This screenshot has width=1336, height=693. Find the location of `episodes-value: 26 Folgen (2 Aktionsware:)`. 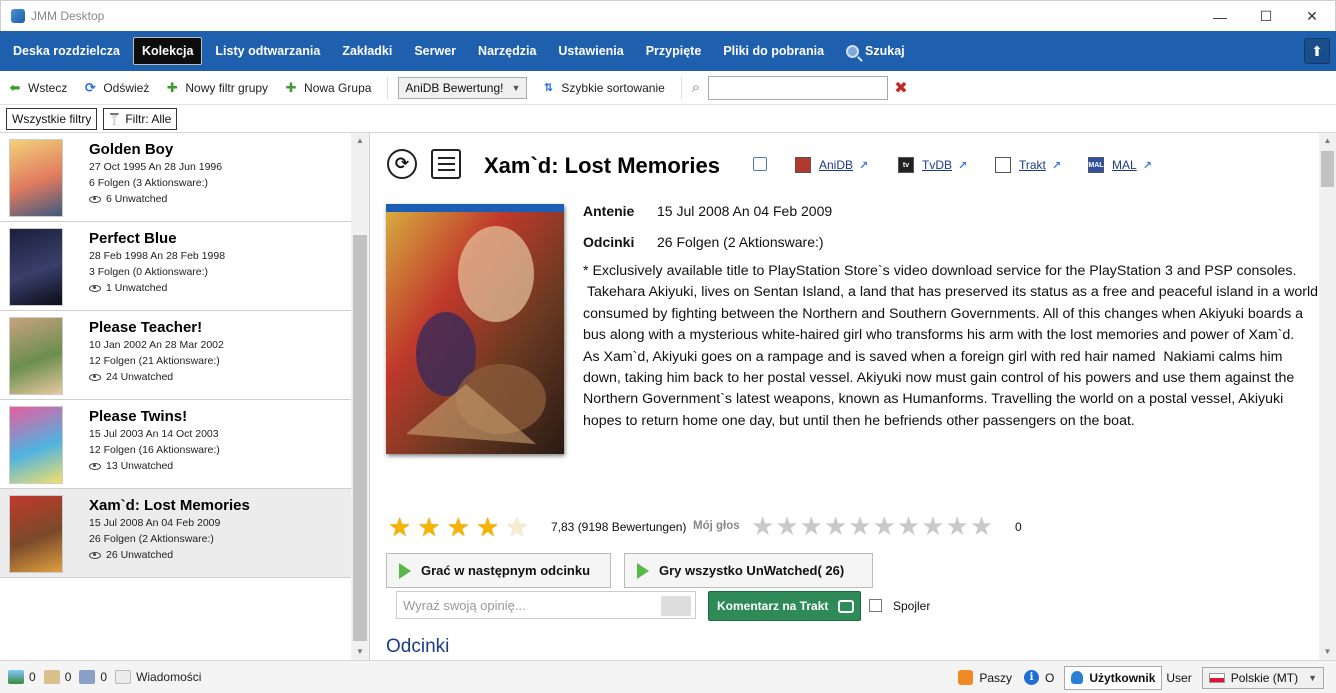

episodes-value: 26 Folgen (2 Aktionsware:) is located at coordinates (740, 242).